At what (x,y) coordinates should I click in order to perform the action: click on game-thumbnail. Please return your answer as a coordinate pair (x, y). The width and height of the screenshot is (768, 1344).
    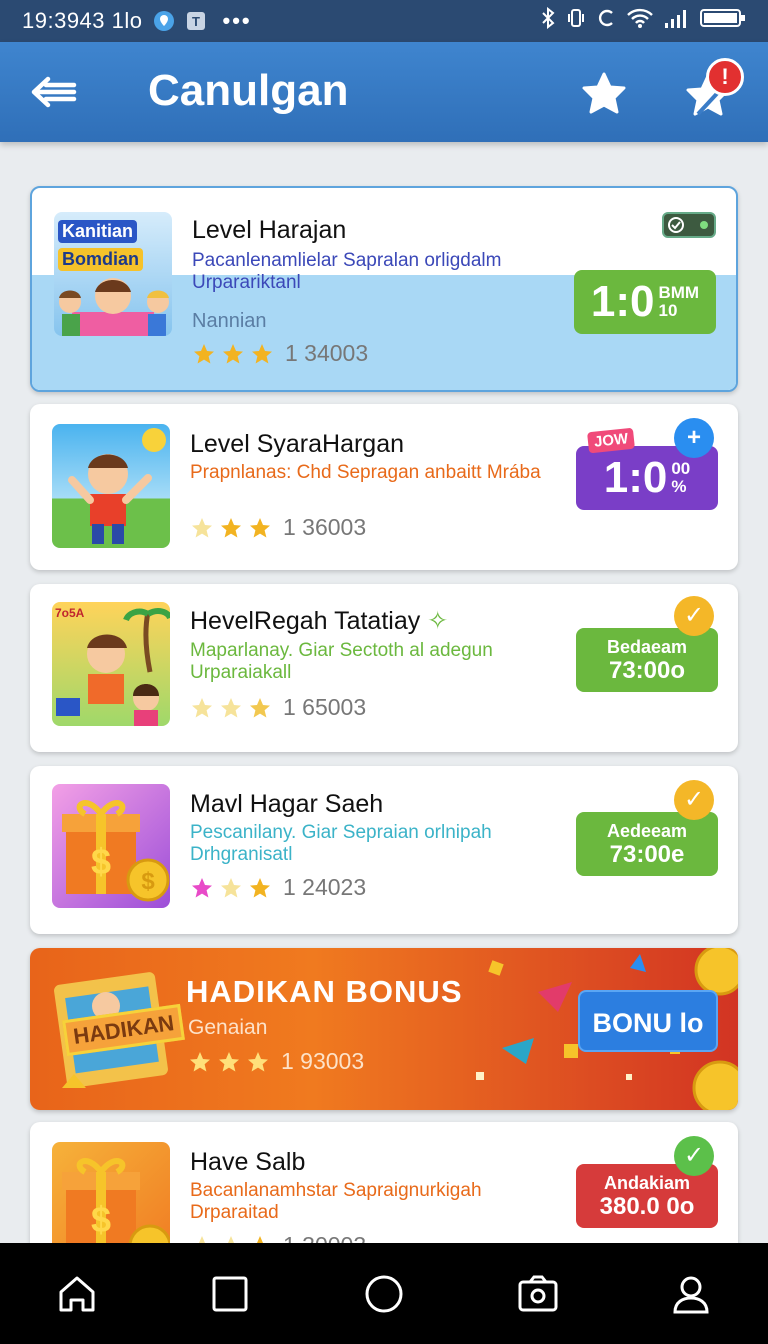
    Looking at the image, I should click on (111, 486).